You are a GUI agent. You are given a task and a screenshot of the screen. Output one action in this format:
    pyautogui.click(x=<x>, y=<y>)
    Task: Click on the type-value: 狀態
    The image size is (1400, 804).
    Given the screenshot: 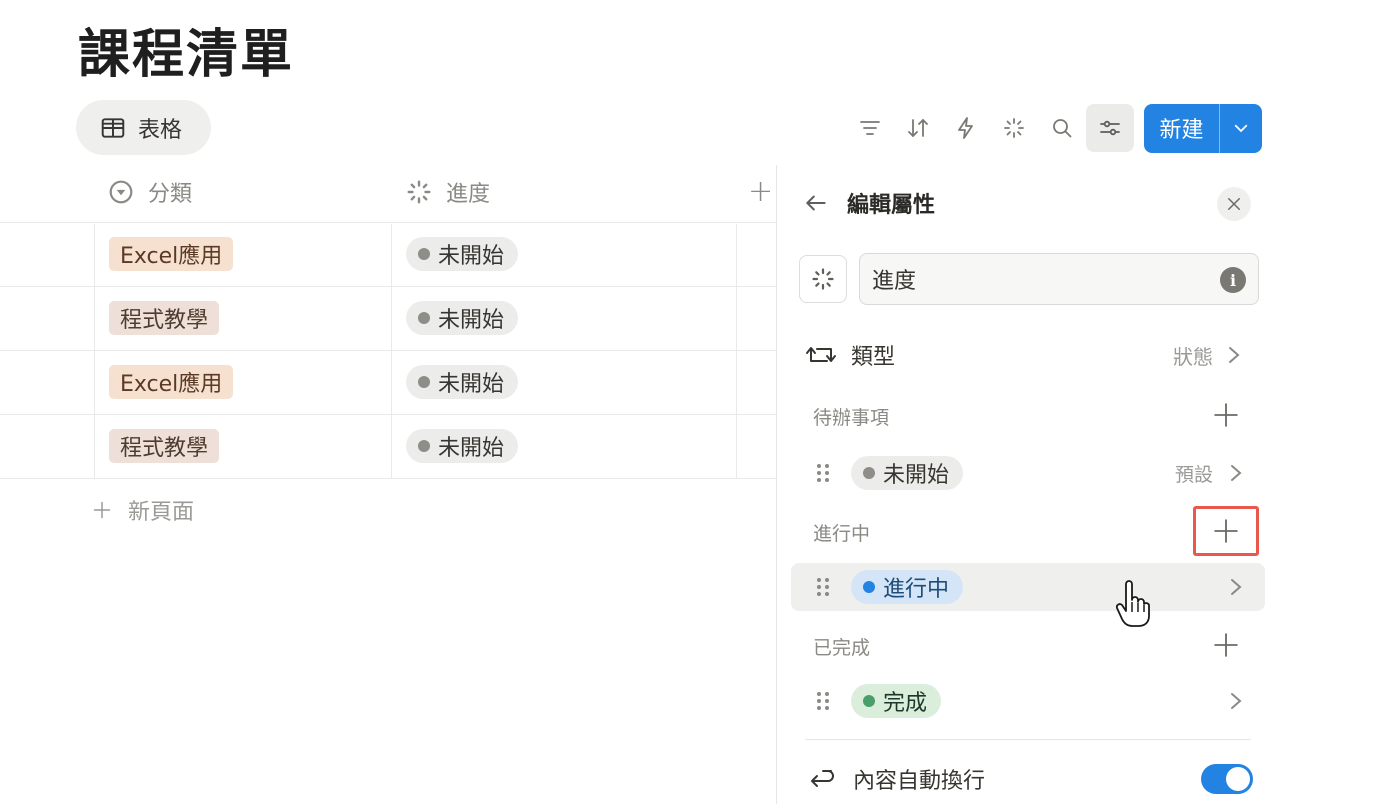 What is the action you would take?
    pyautogui.click(x=1207, y=355)
    